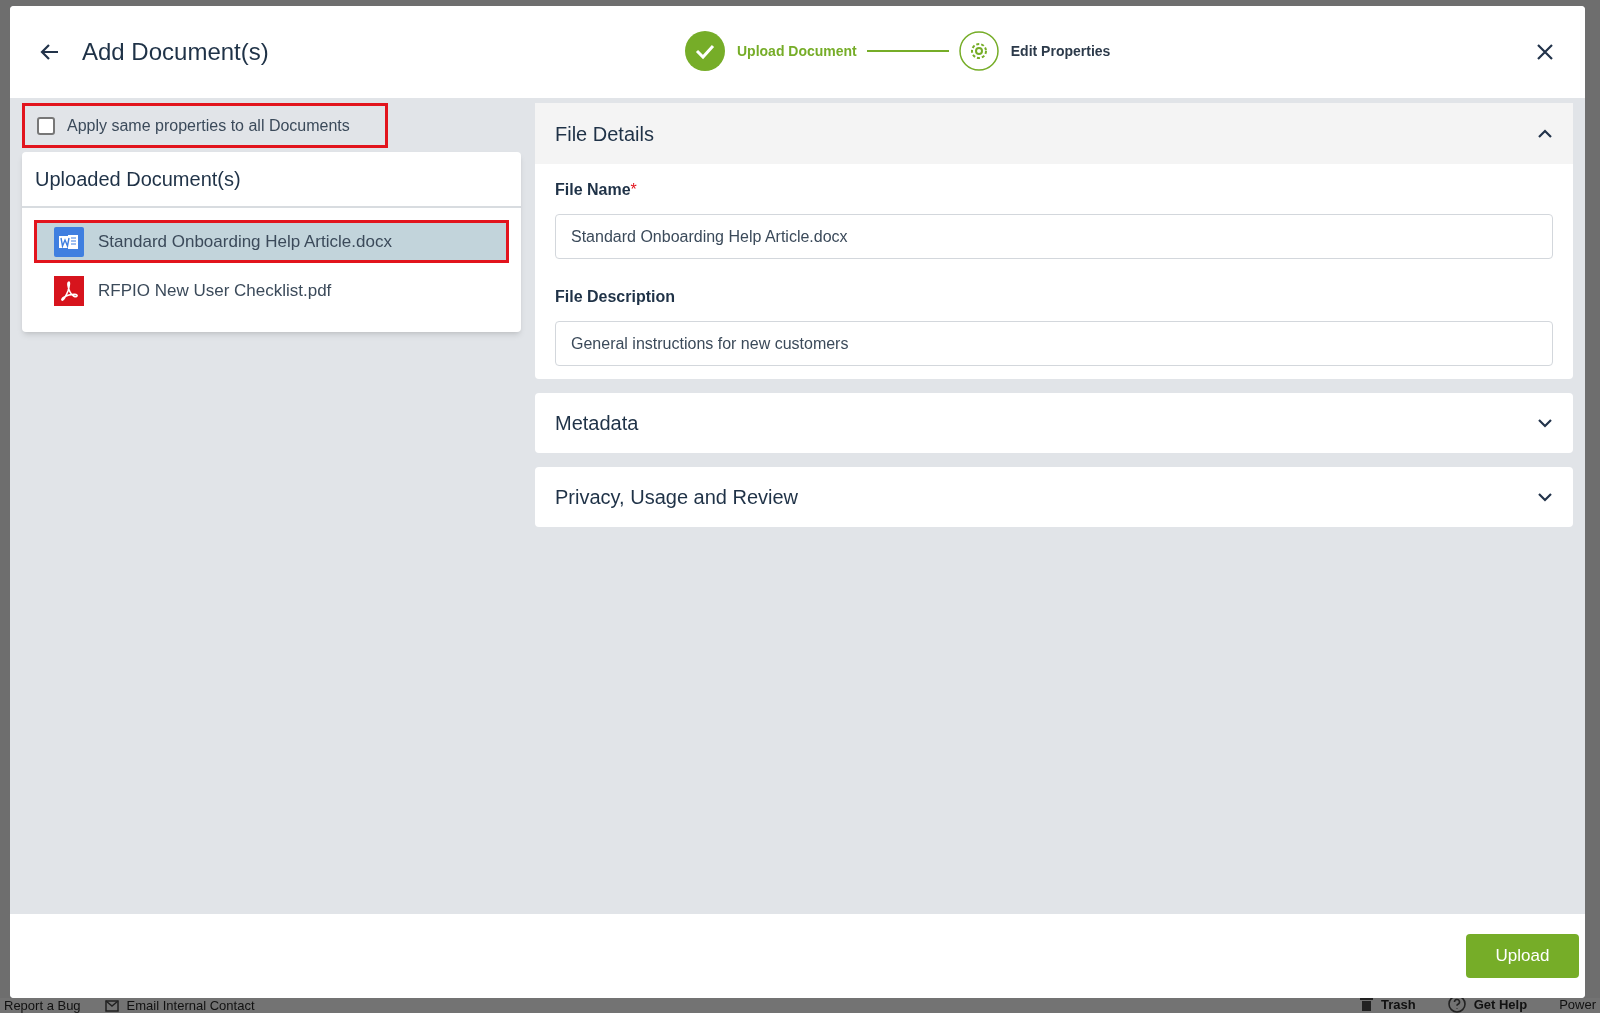 The width and height of the screenshot is (1600, 1013). What do you see at coordinates (1366, 1004) in the screenshot?
I see `trash-icon` at bounding box center [1366, 1004].